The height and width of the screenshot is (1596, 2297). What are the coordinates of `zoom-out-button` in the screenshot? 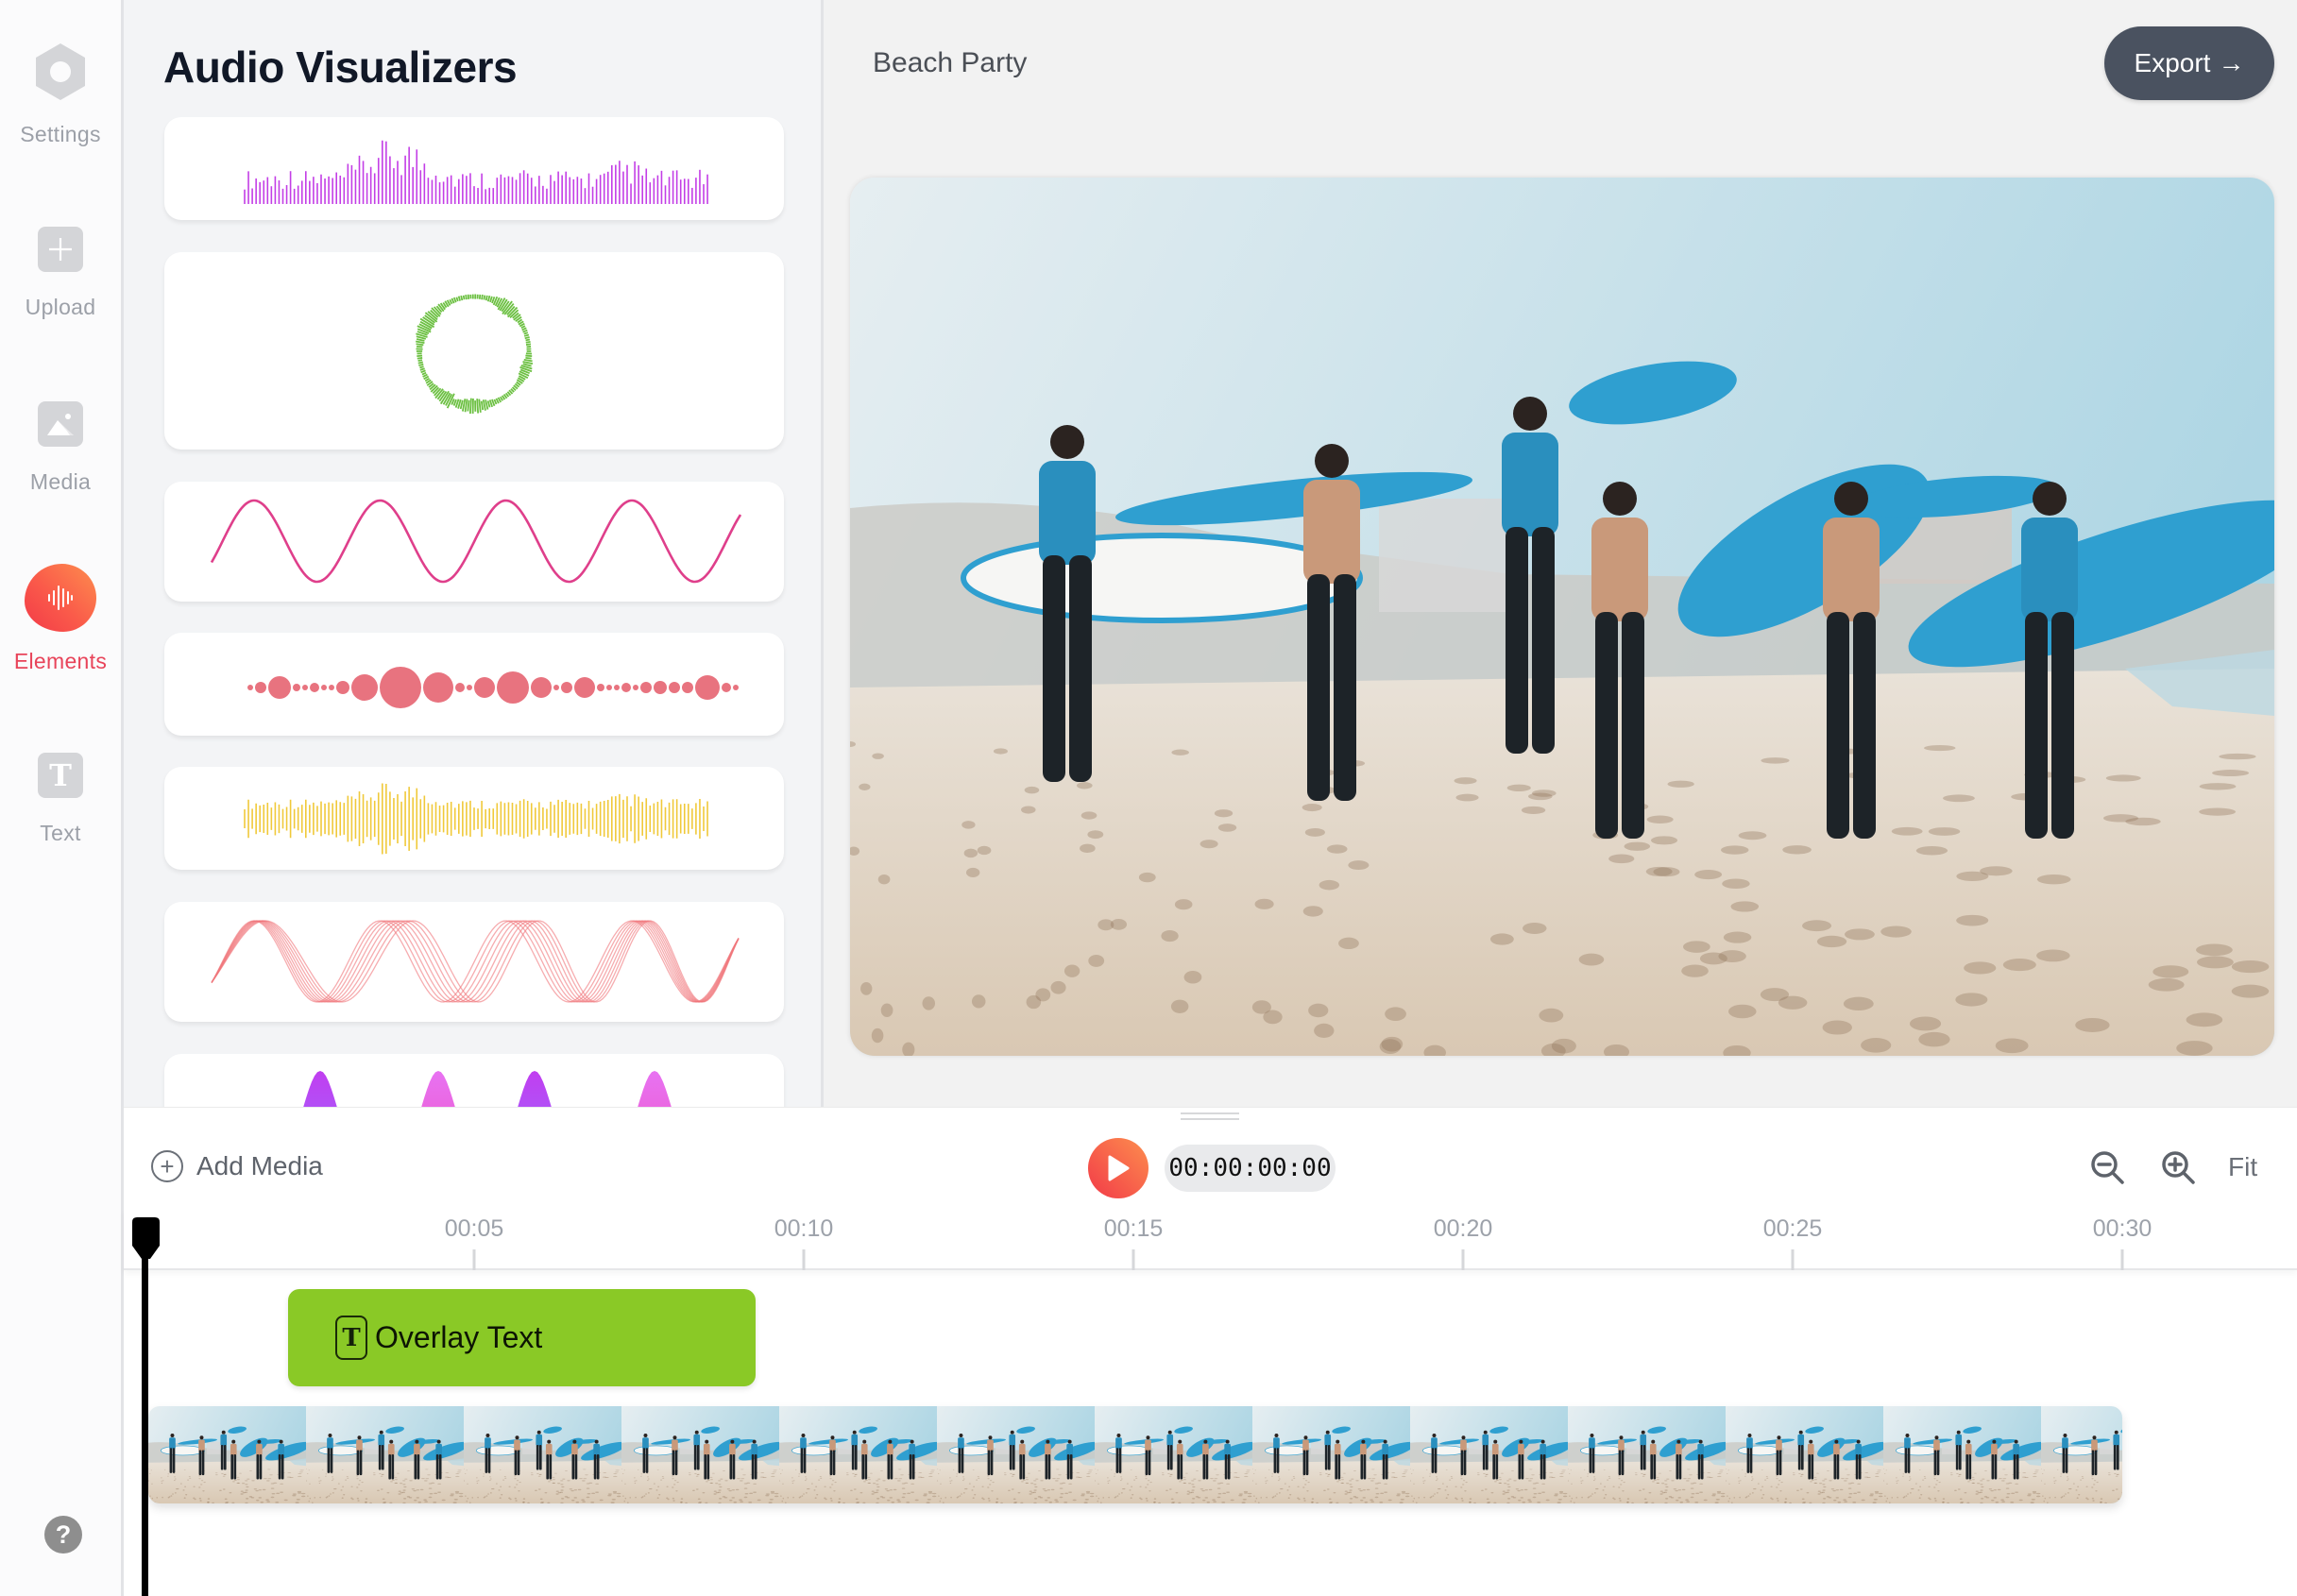 It's located at (2108, 1168).